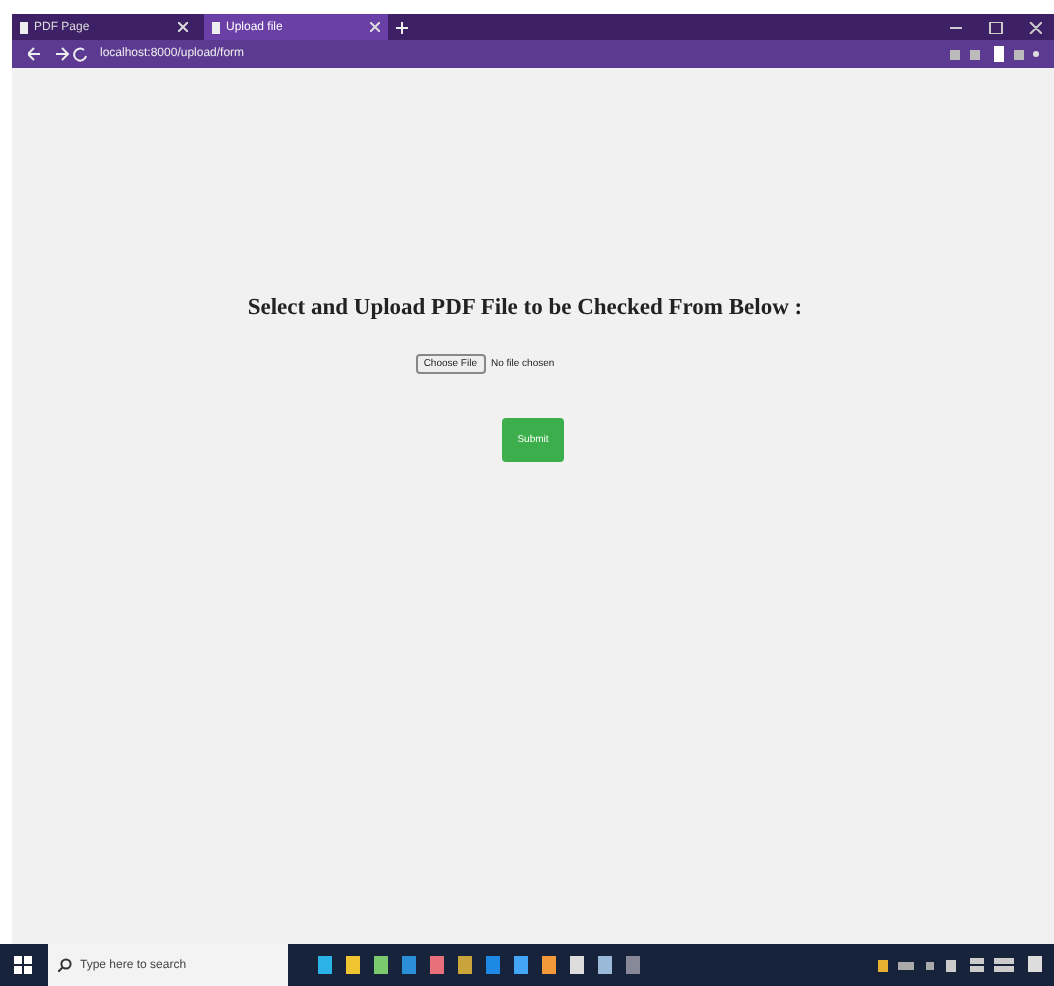  I want to click on navigation-icon, so click(58, 54).